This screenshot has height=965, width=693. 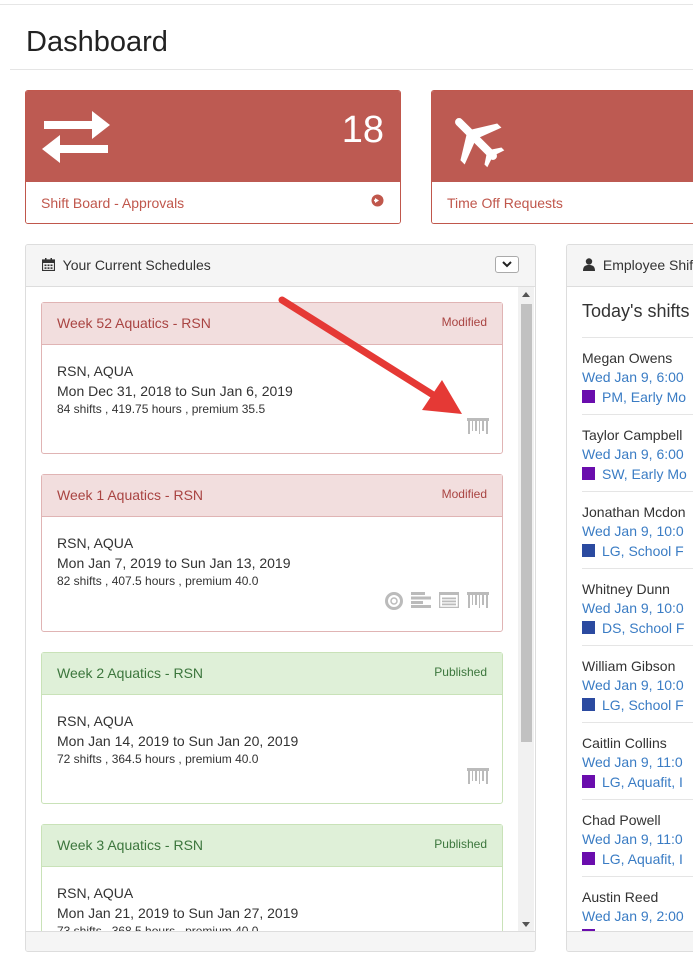 I want to click on schedule-card-header: Week 2 Aquatics - RSN Published, so click(x=272, y=674).